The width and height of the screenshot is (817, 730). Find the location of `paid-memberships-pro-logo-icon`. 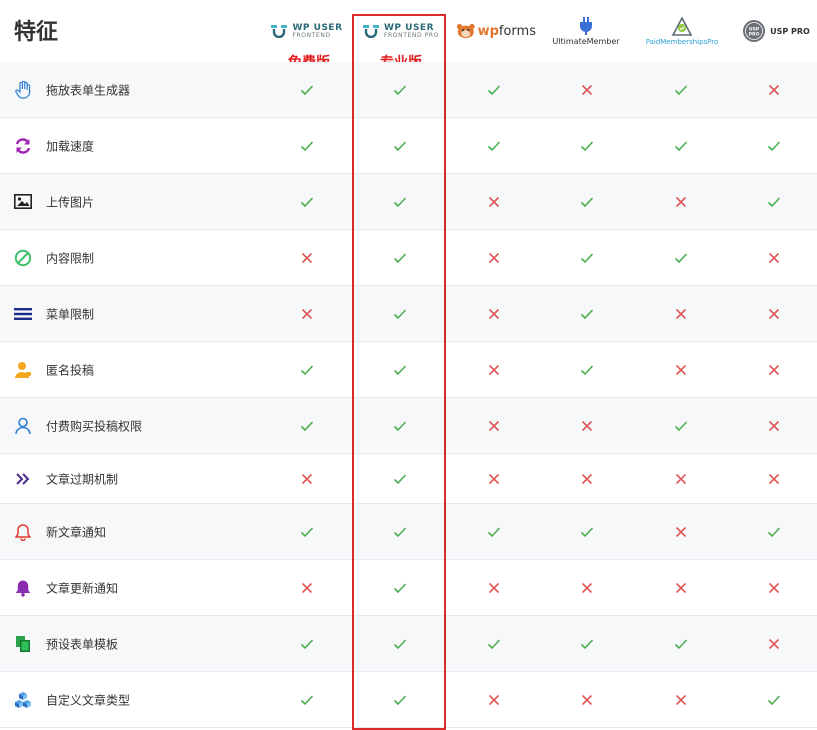

paid-memberships-pro-logo-icon is located at coordinates (682, 26).